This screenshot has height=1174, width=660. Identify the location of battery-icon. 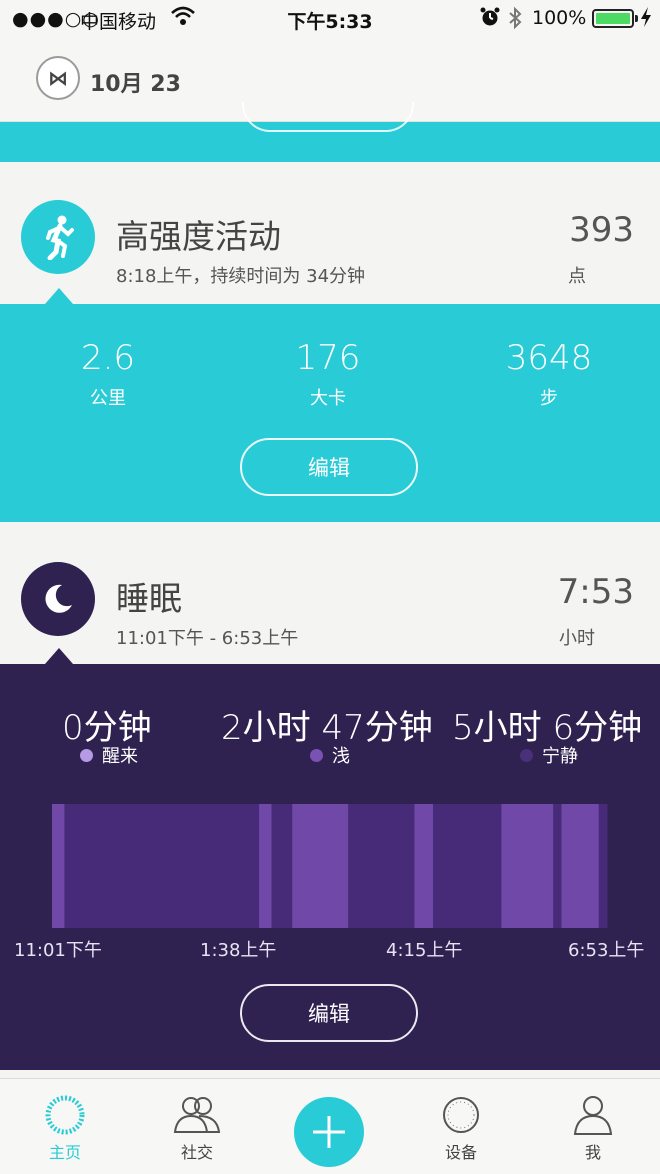
(615, 18).